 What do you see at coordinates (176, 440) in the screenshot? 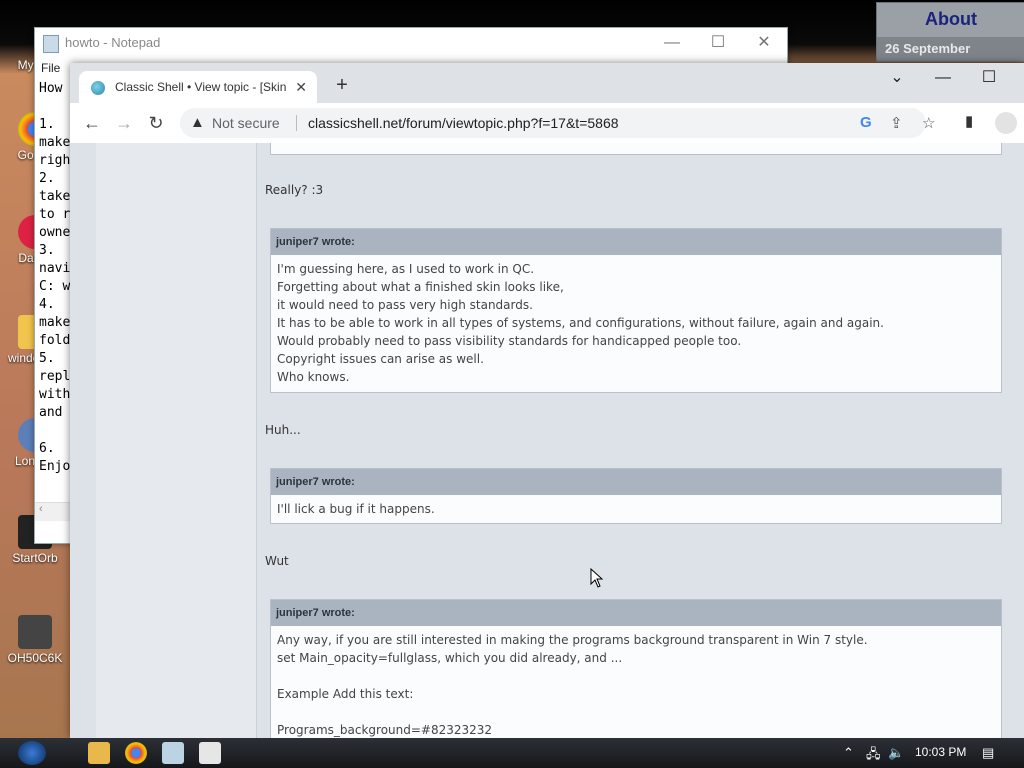
I see `forum-left-column` at bounding box center [176, 440].